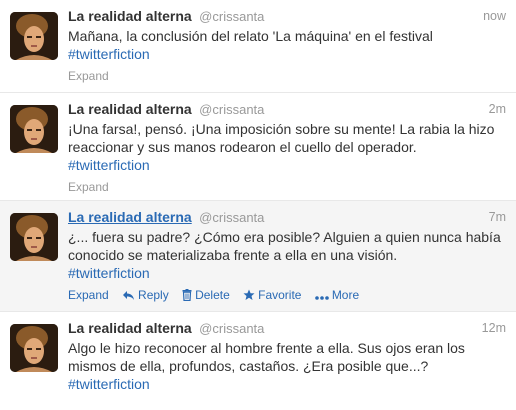  I want to click on more-button: More, so click(337, 295).